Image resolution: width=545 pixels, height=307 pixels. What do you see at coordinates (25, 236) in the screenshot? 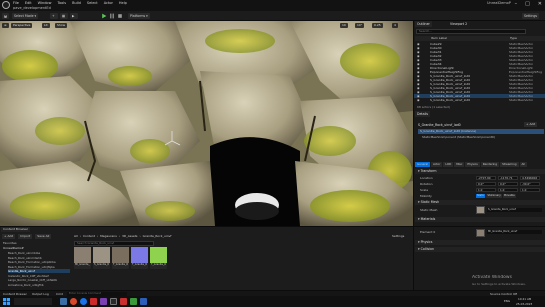
I see `content-import-button: Import` at bounding box center [25, 236].